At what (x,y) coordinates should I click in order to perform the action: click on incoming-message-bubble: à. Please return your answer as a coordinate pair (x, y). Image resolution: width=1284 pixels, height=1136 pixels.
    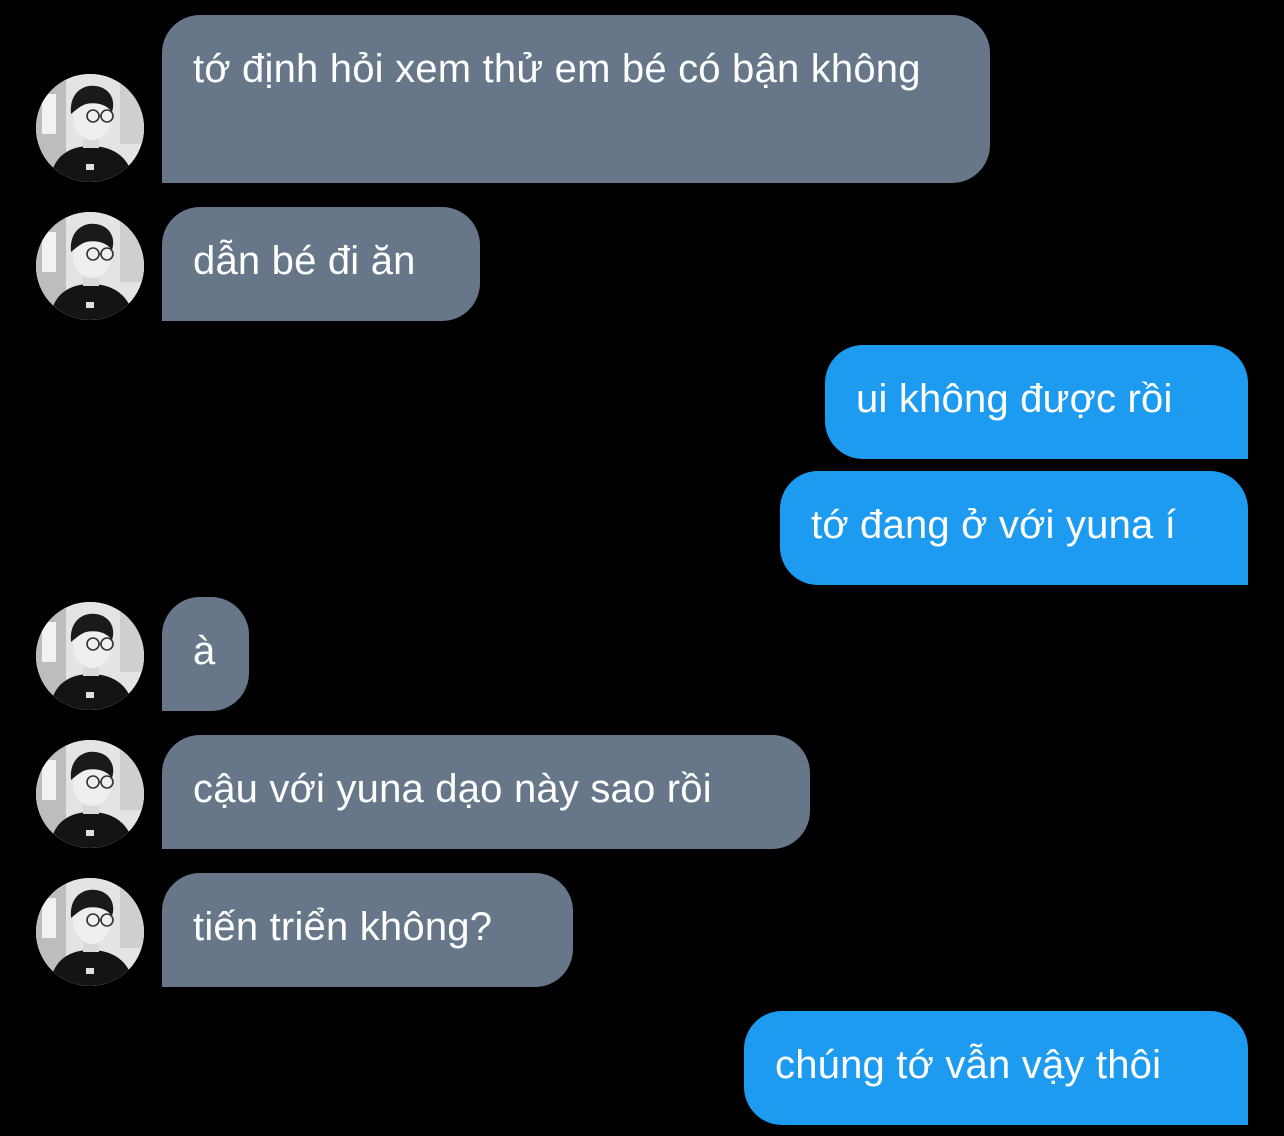
    Looking at the image, I should click on (205, 654).